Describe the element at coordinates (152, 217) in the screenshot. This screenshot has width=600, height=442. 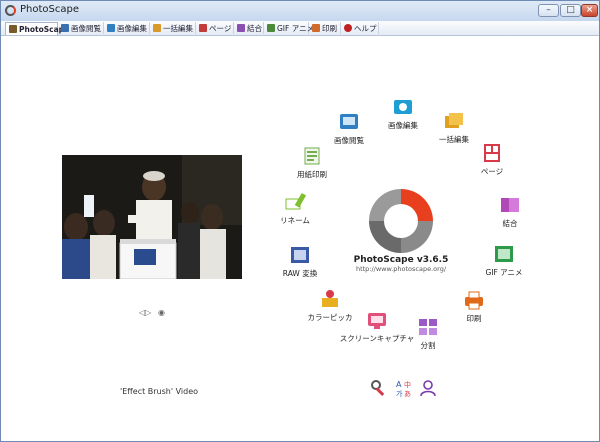
I see `featured-photo` at that location.